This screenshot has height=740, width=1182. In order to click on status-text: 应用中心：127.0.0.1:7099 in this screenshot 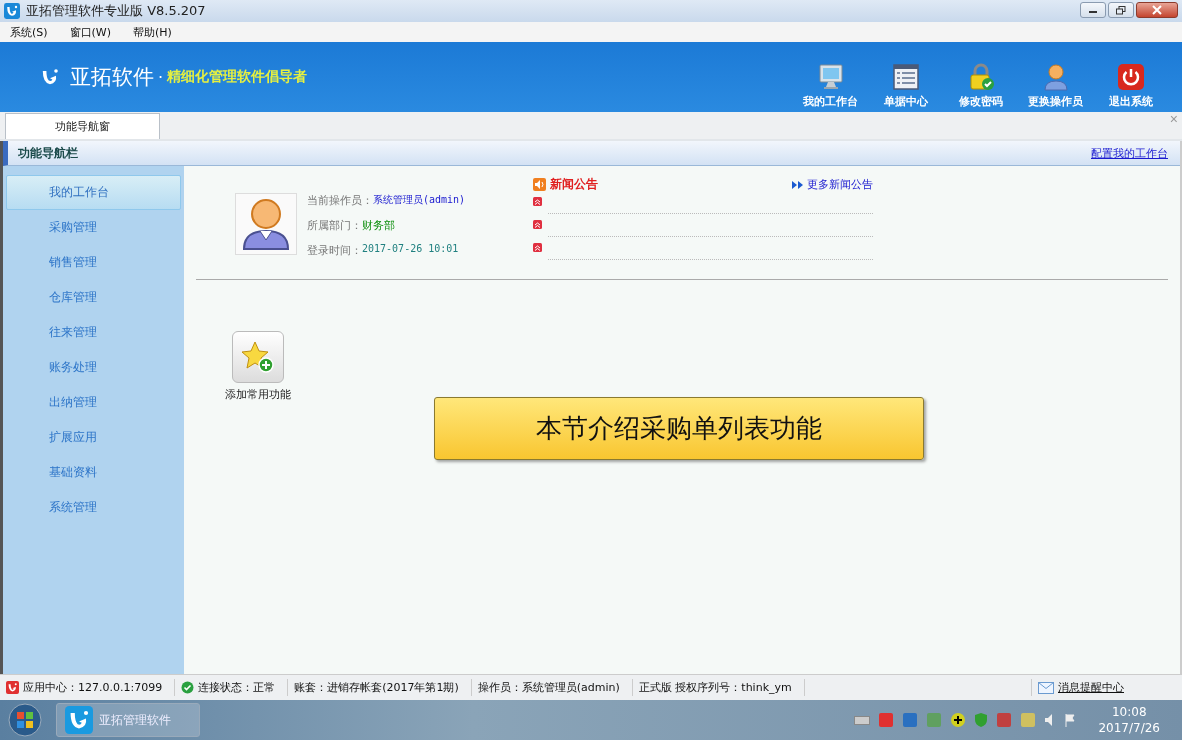, I will do `click(93, 687)`.